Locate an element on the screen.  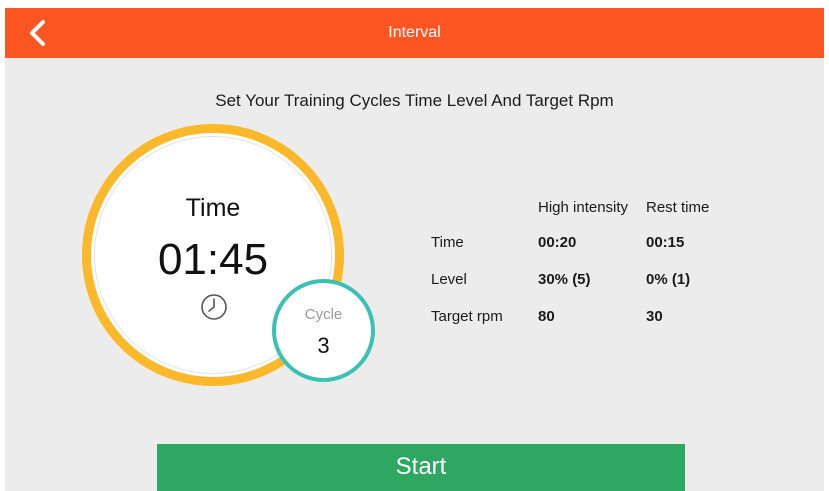
high-intensity-level: 30% (5) is located at coordinates (564, 279).